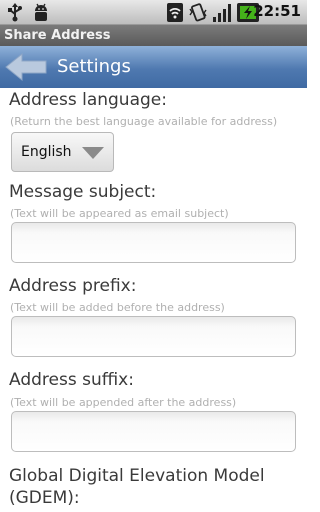 This screenshot has height=512, width=320. What do you see at coordinates (44, 498) in the screenshot?
I see `gdem-label-line2: (GDEM):` at bounding box center [44, 498].